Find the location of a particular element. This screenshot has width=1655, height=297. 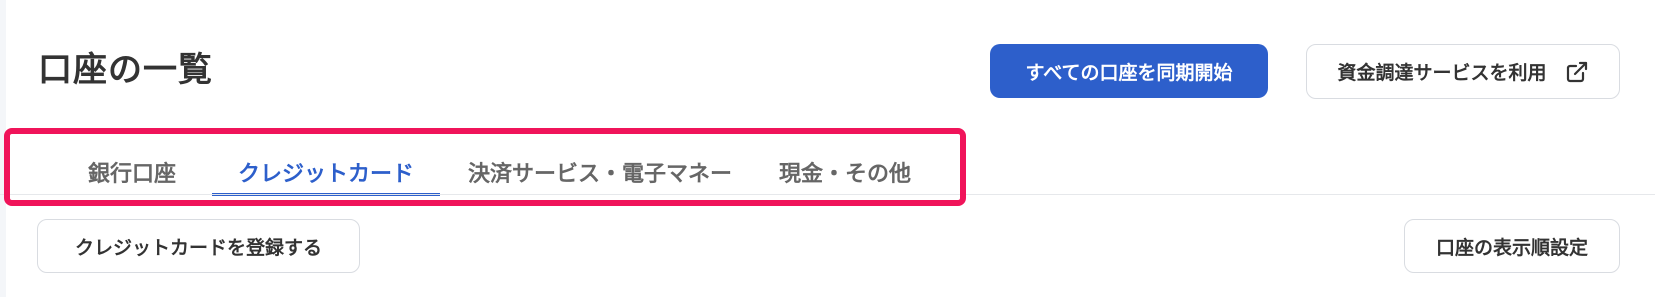

register-credit-card-button: クレジットカードを登録する is located at coordinates (198, 246).